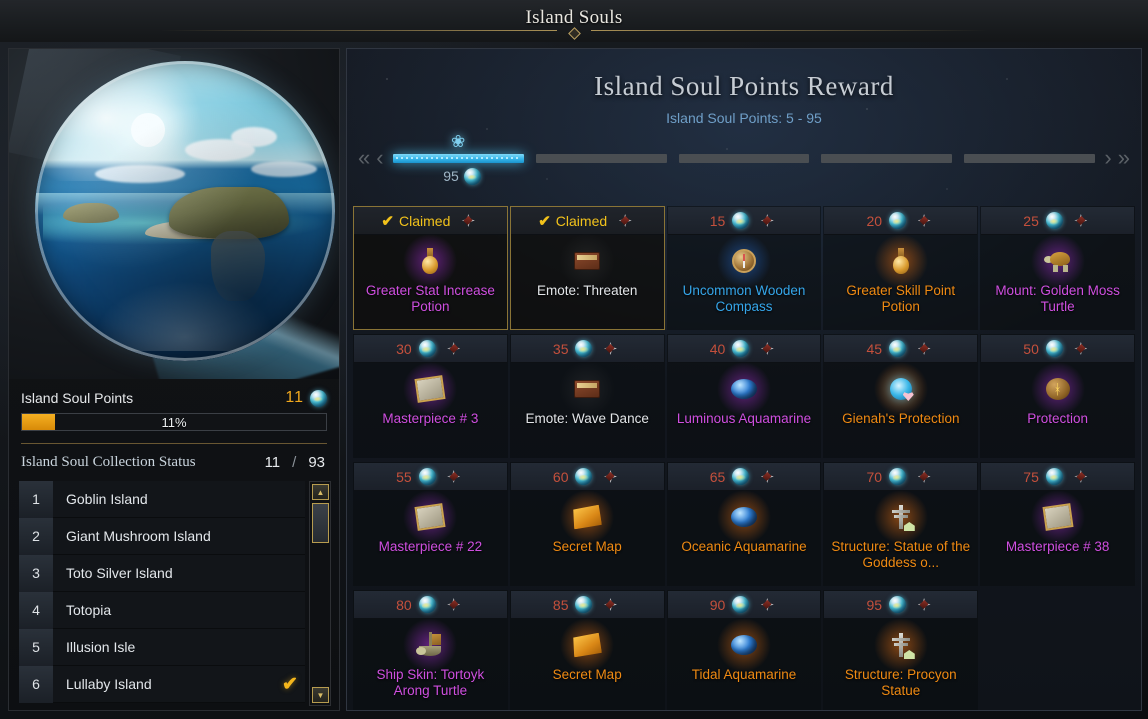 The image size is (1148, 719). I want to click on reward-cell: 55 Masterpiece # 22, so click(430, 524).